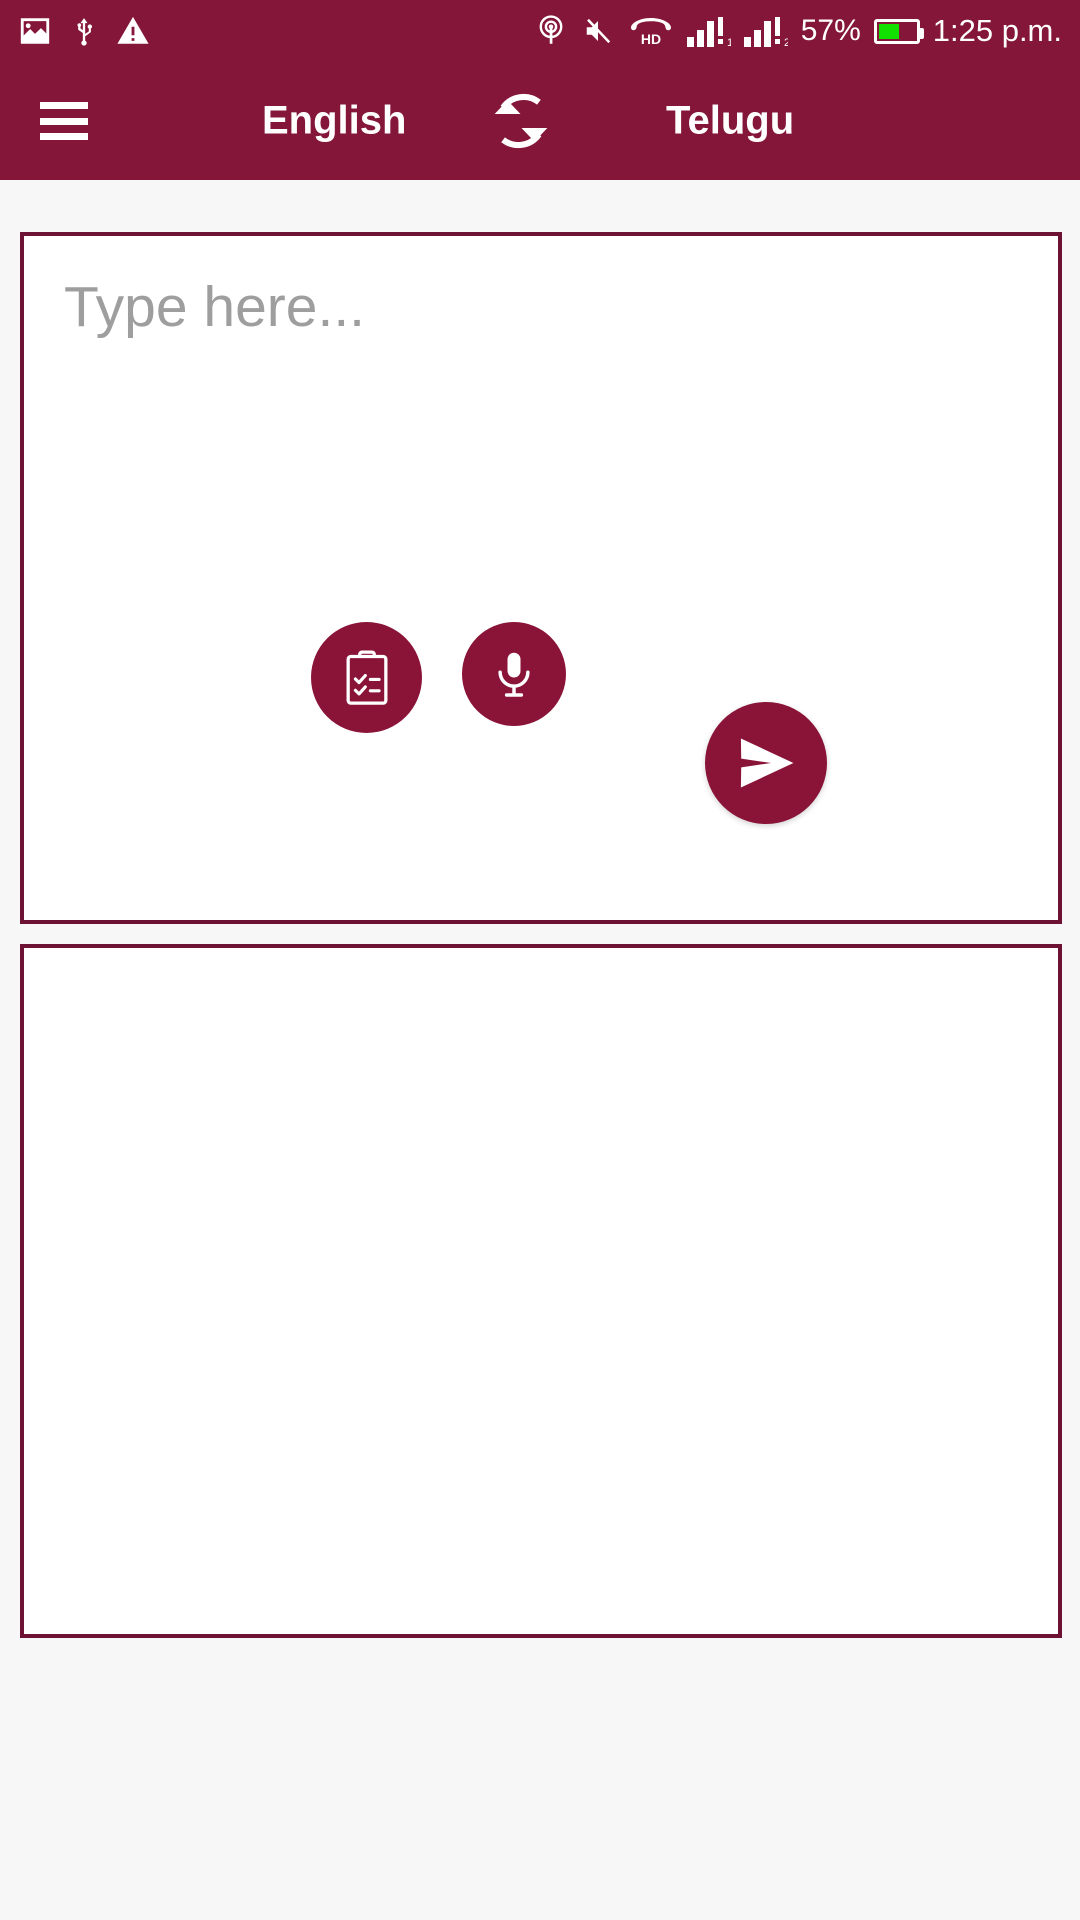  Describe the element at coordinates (830, 30) in the screenshot. I see `battery-percent-label: 57%` at that location.